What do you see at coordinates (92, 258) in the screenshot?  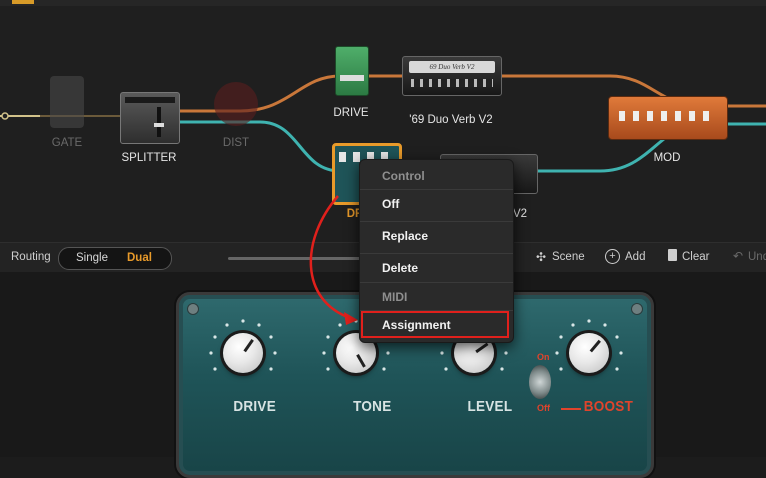 I see `routing-single-option: Single` at bounding box center [92, 258].